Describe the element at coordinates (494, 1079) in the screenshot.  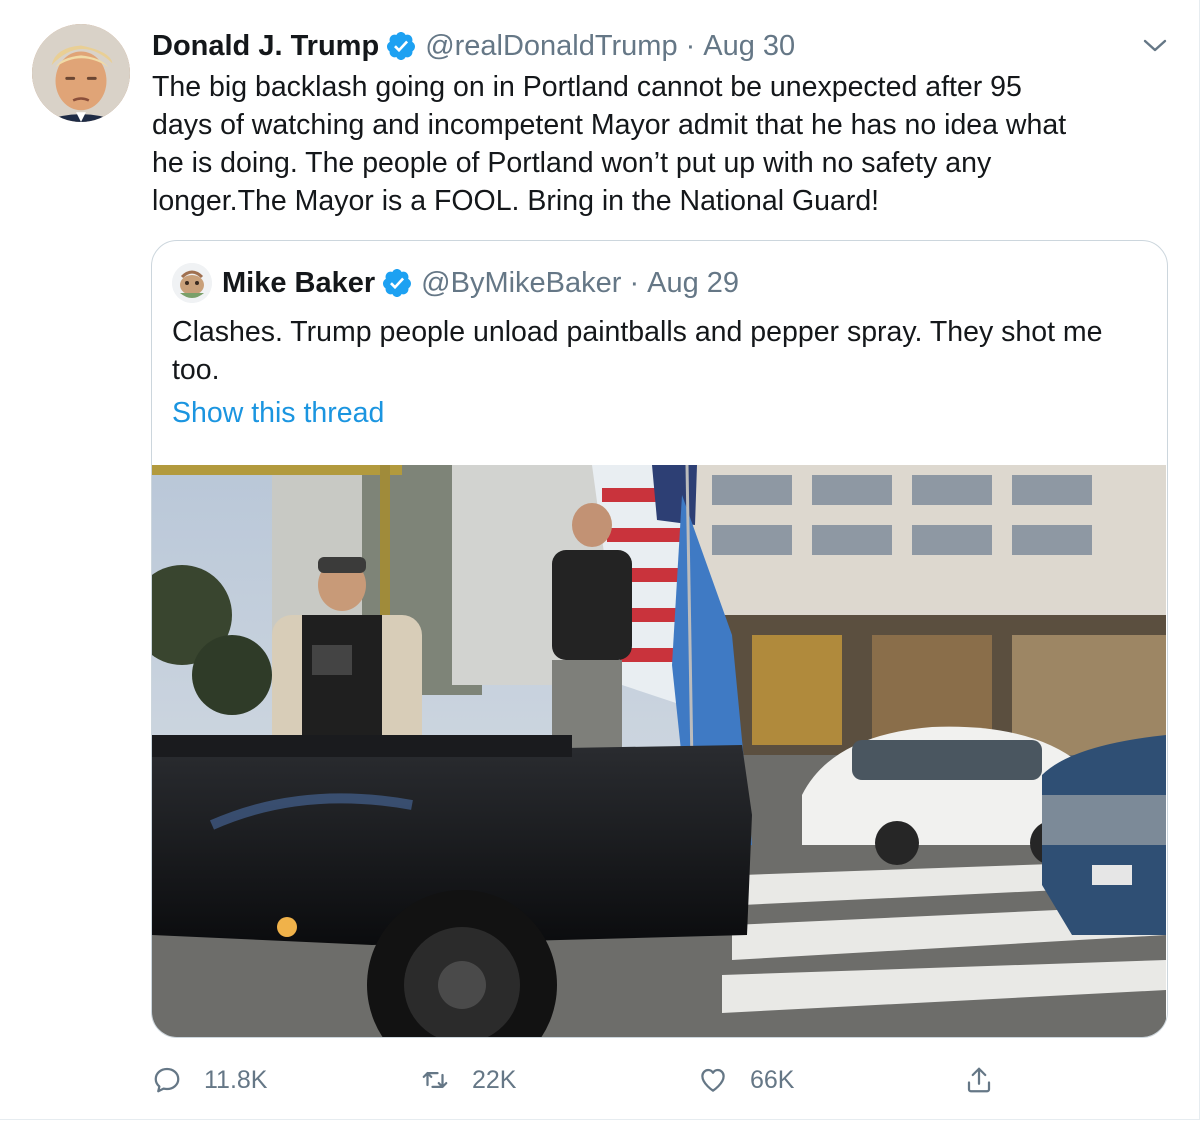
I see `retweet-count: 22K` at that location.